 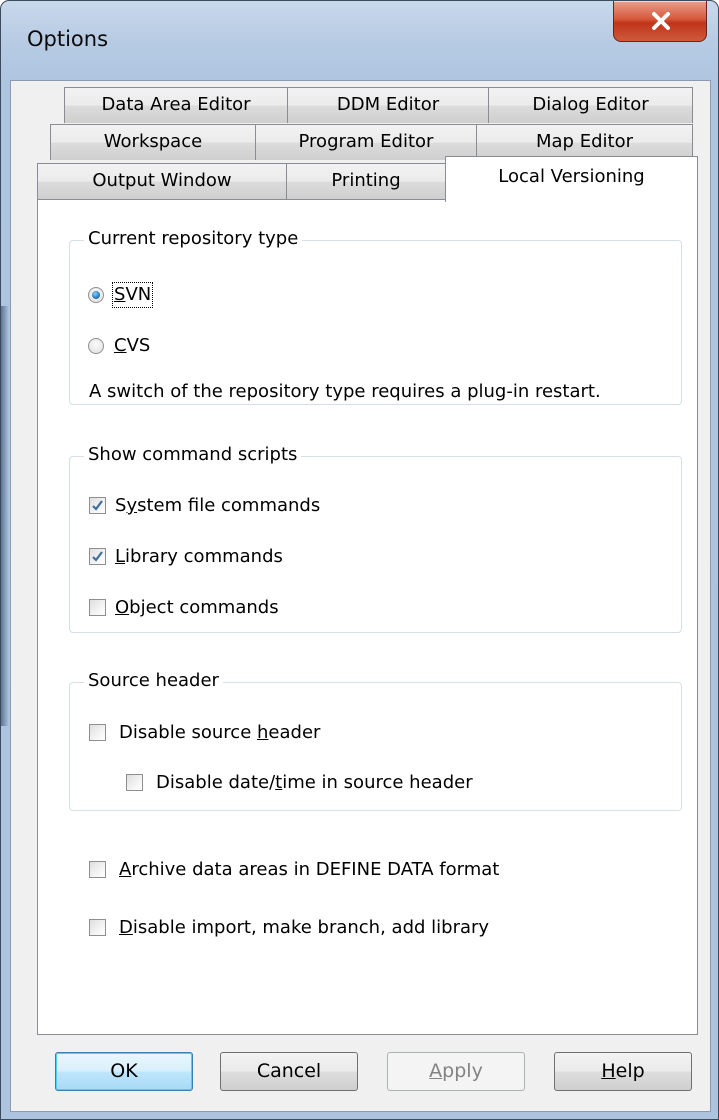 I want to click on cvs-radio-label: CVS, so click(x=132, y=346).